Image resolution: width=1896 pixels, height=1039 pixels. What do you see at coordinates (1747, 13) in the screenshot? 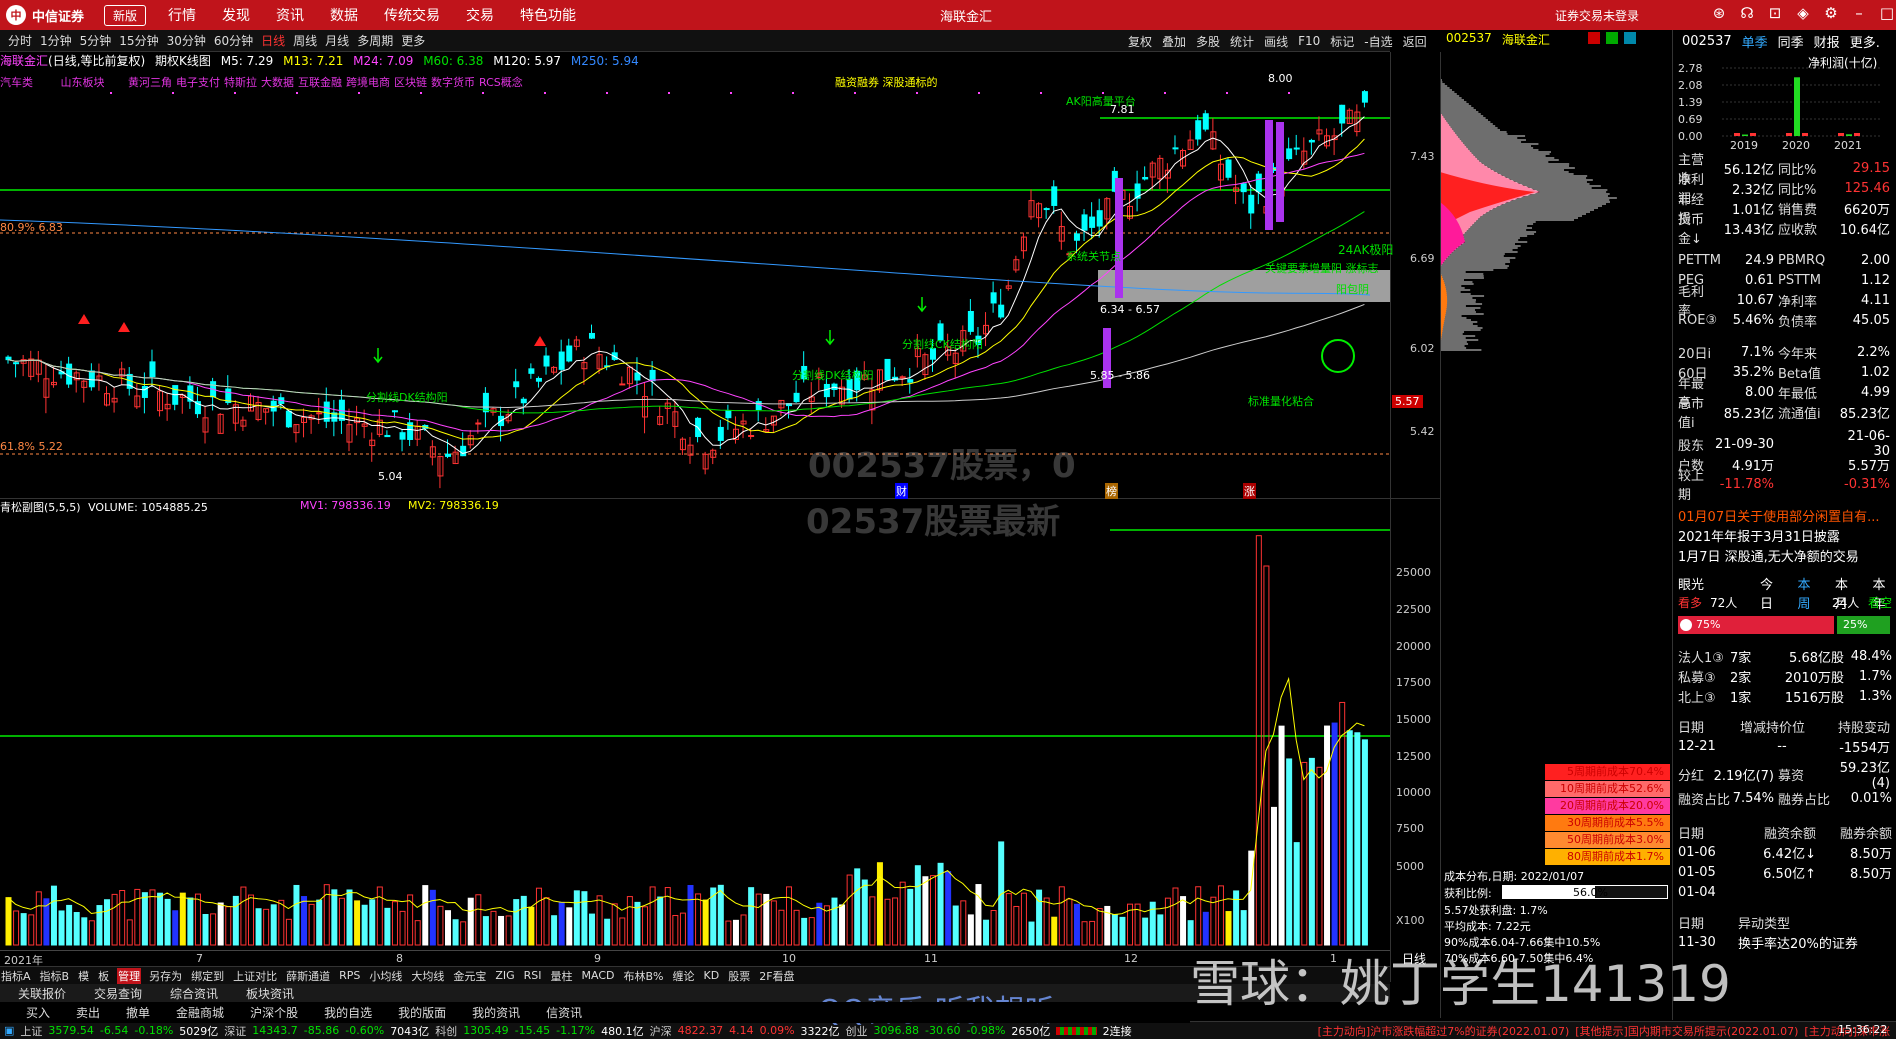
I see `headset-icon: ☊` at bounding box center [1747, 13].